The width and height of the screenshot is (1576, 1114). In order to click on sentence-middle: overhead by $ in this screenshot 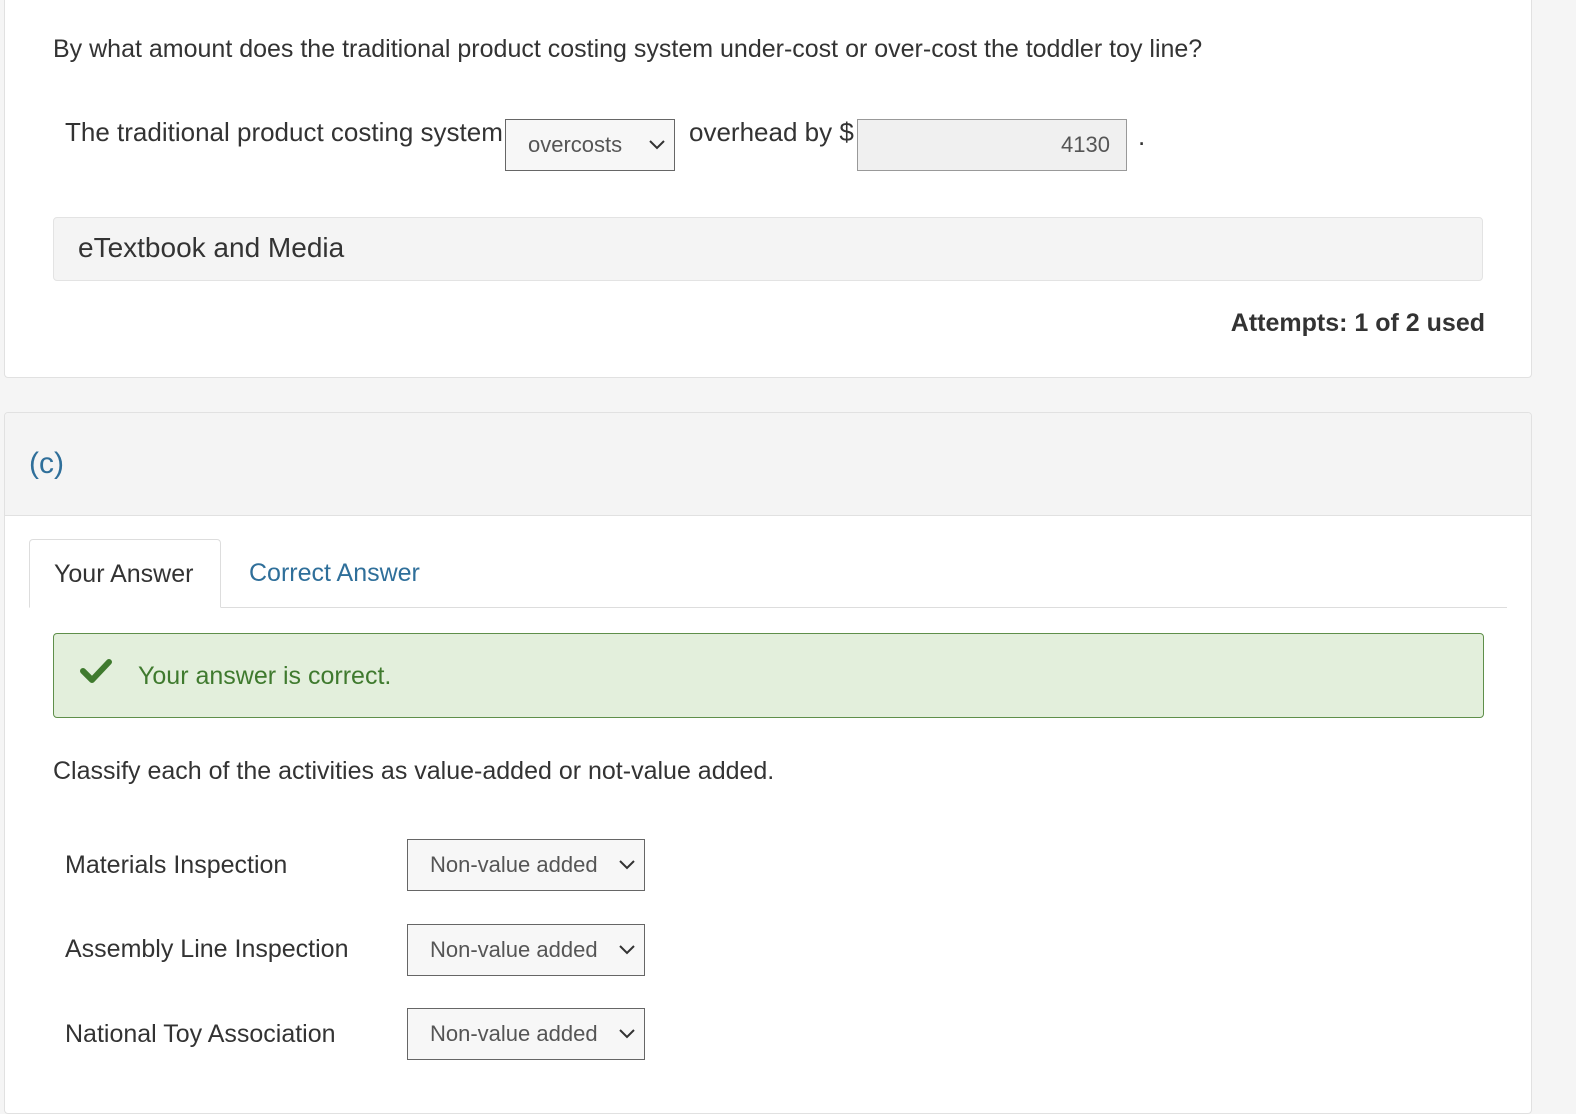, I will do `click(771, 132)`.